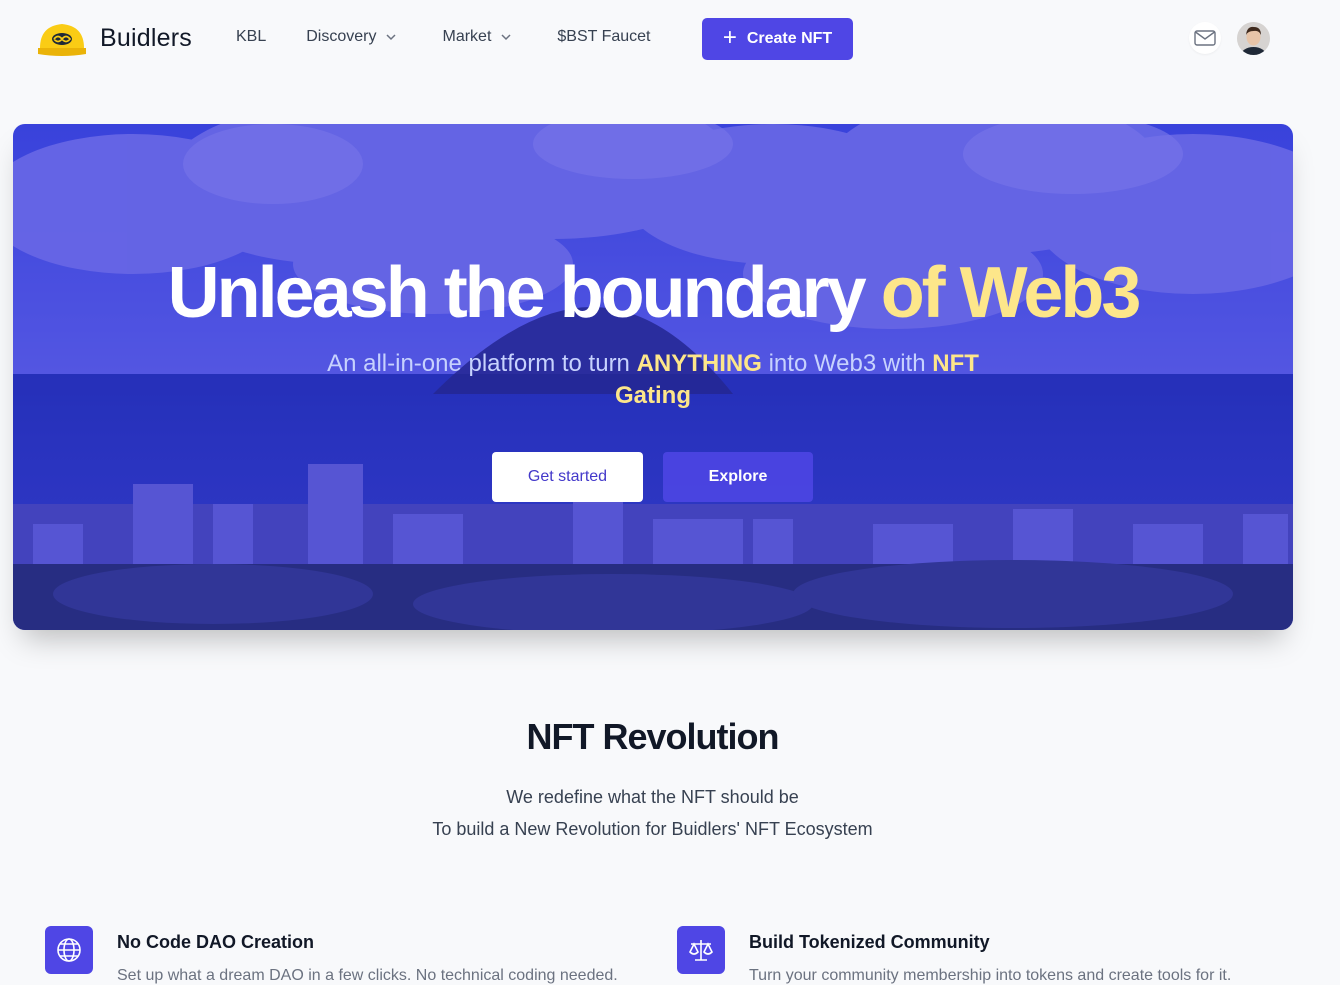 Image resolution: width=1340 pixels, height=985 pixels. Describe the element at coordinates (738, 477) in the screenshot. I see `explore-button: Explore` at that location.